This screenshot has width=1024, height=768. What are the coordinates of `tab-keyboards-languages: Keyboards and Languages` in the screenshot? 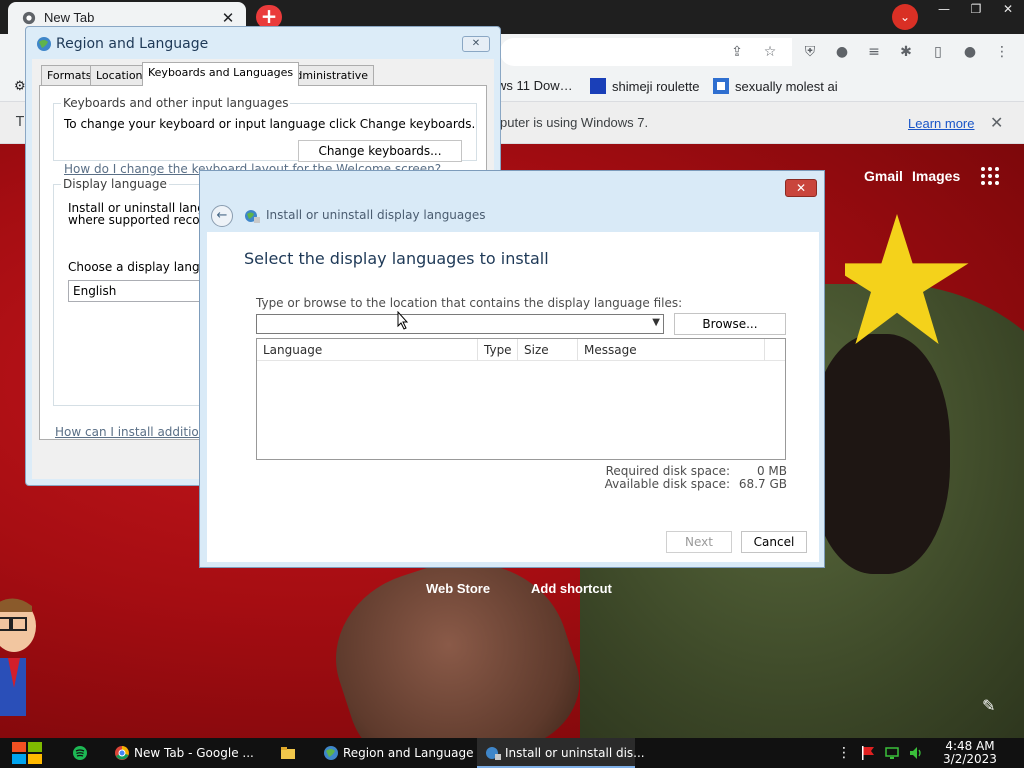 It's located at (221, 74).